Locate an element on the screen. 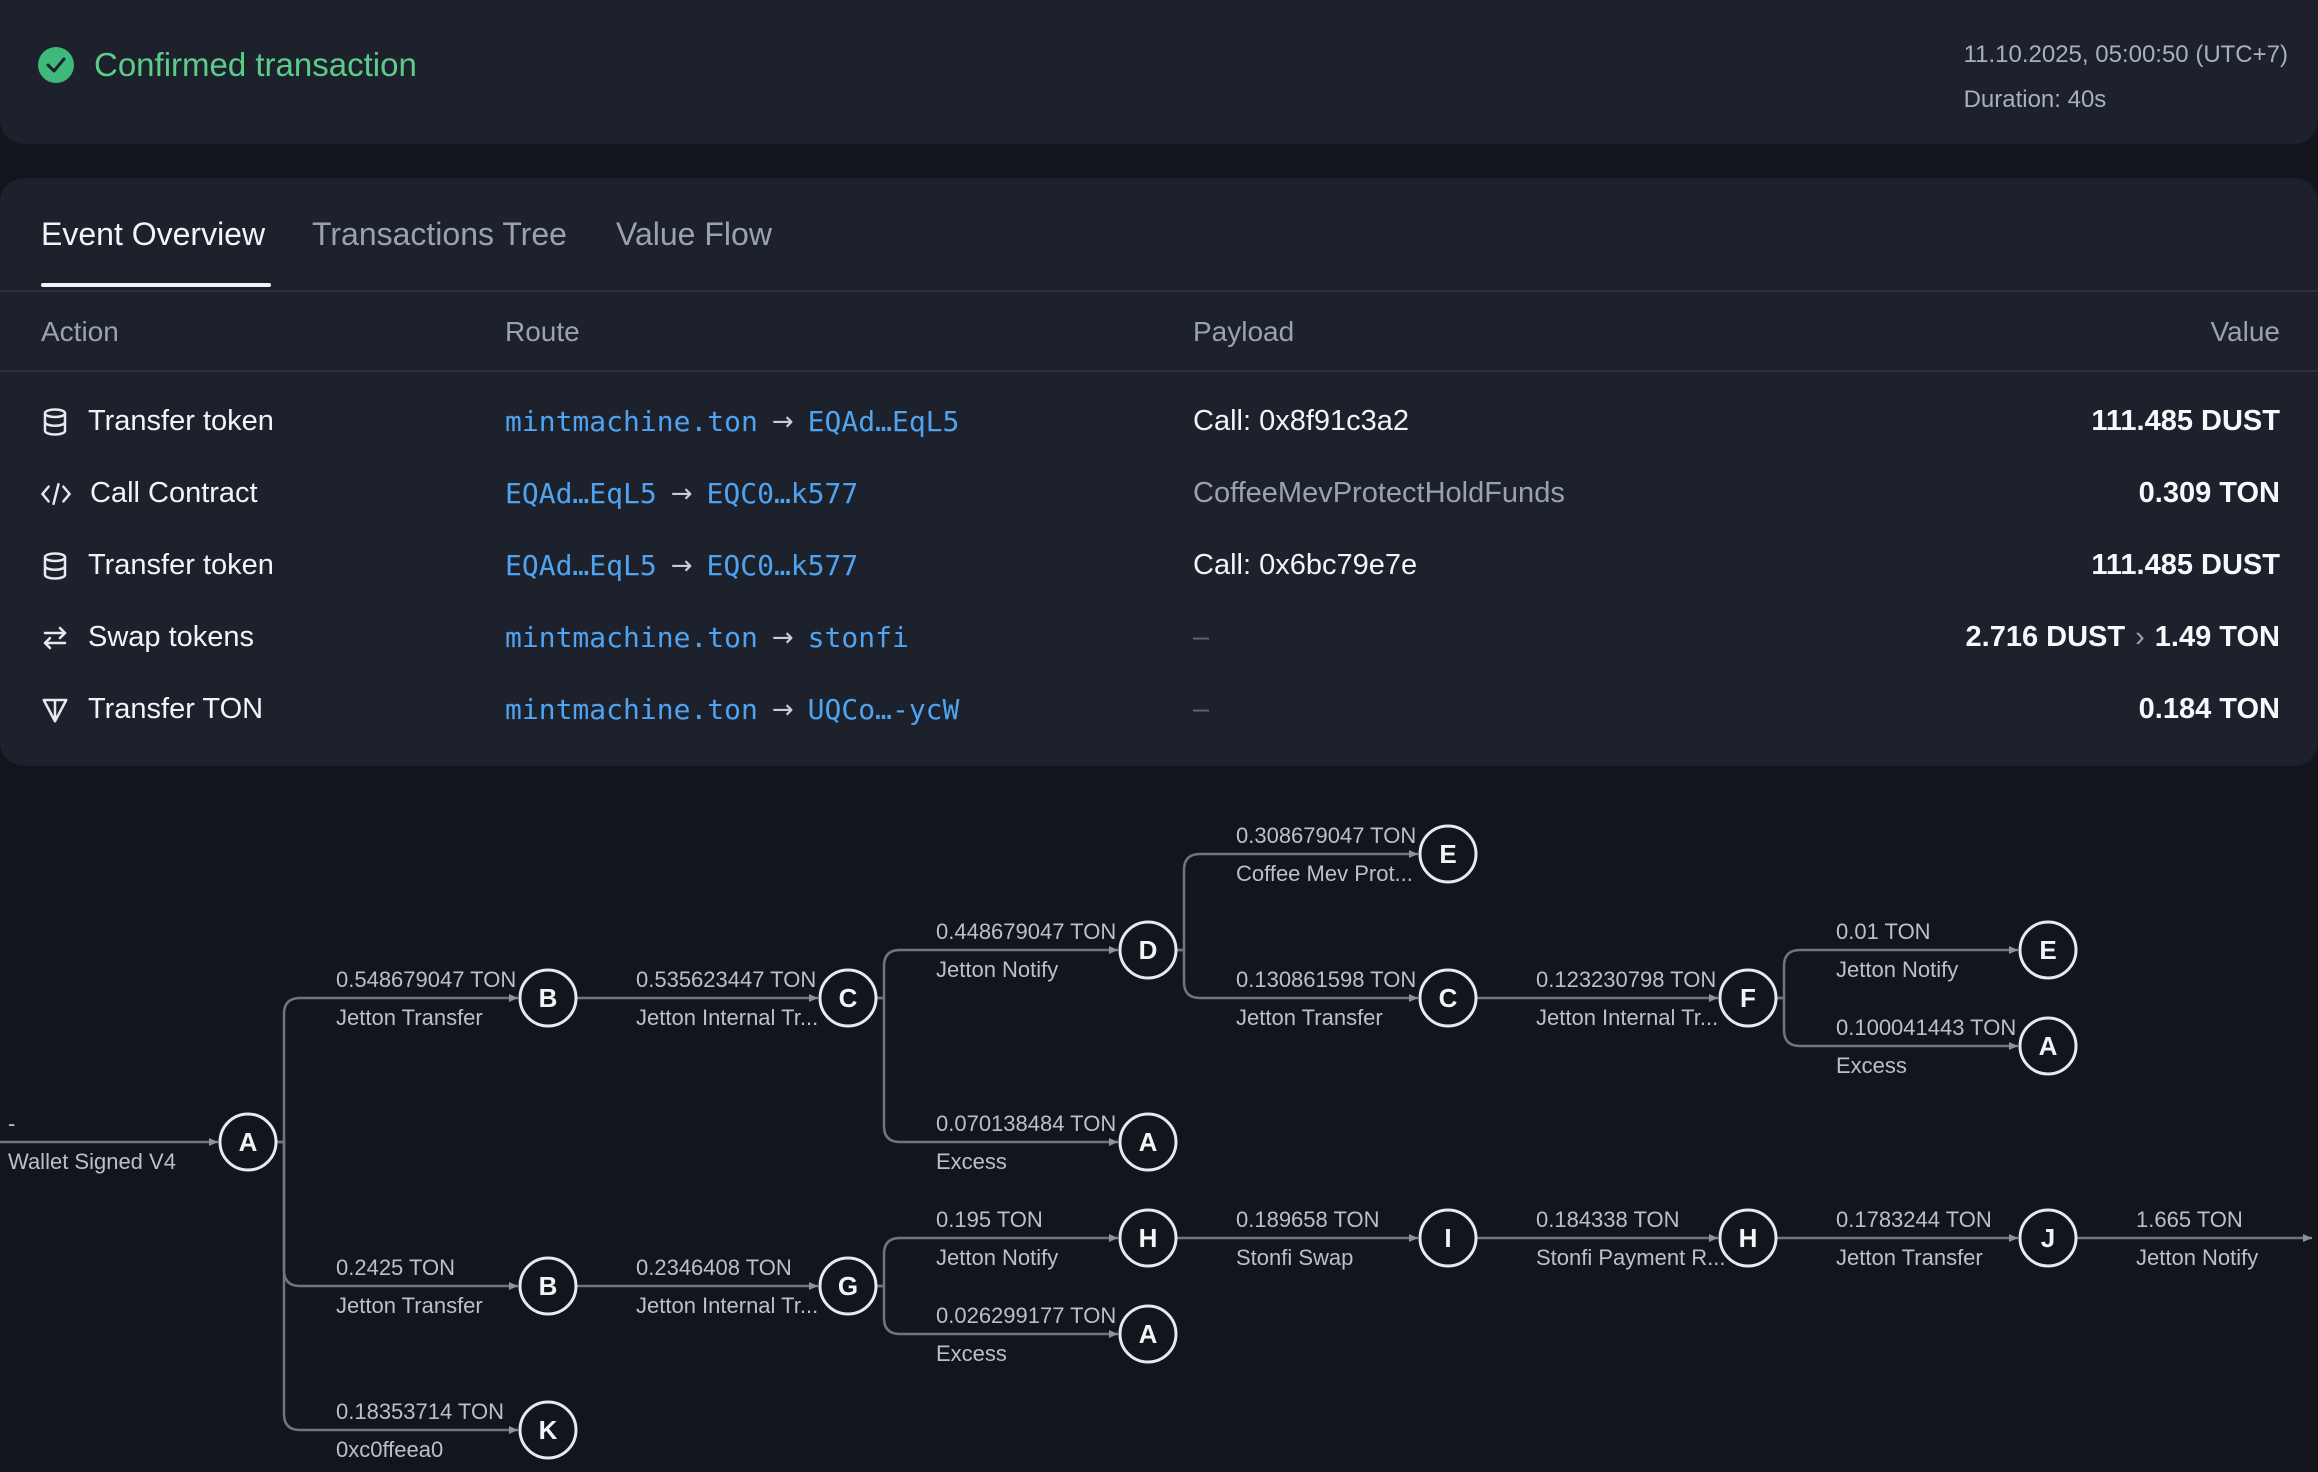  edge-amount: 0.184338 TON is located at coordinates (1608, 1219).